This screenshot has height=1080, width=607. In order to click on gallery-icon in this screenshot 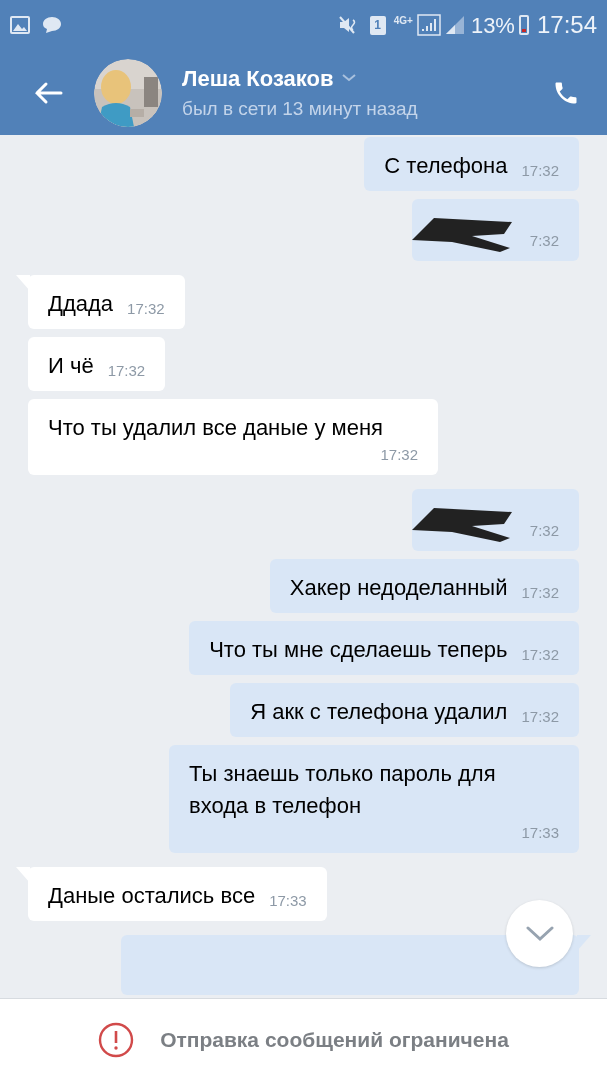, I will do `click(20, 25)`.